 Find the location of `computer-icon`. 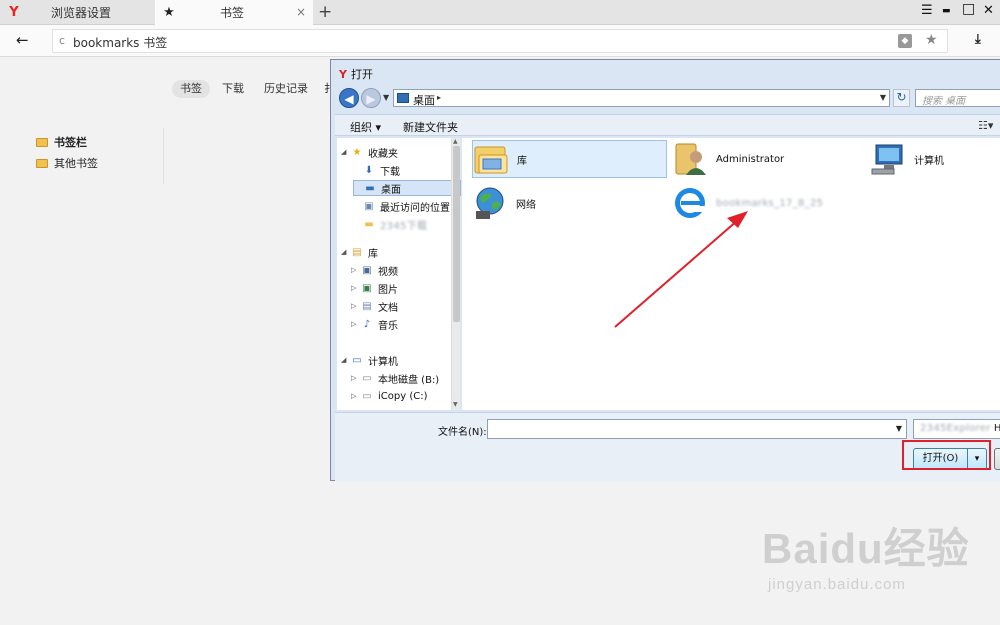

computer-icon is located at coordinates (889, 159).